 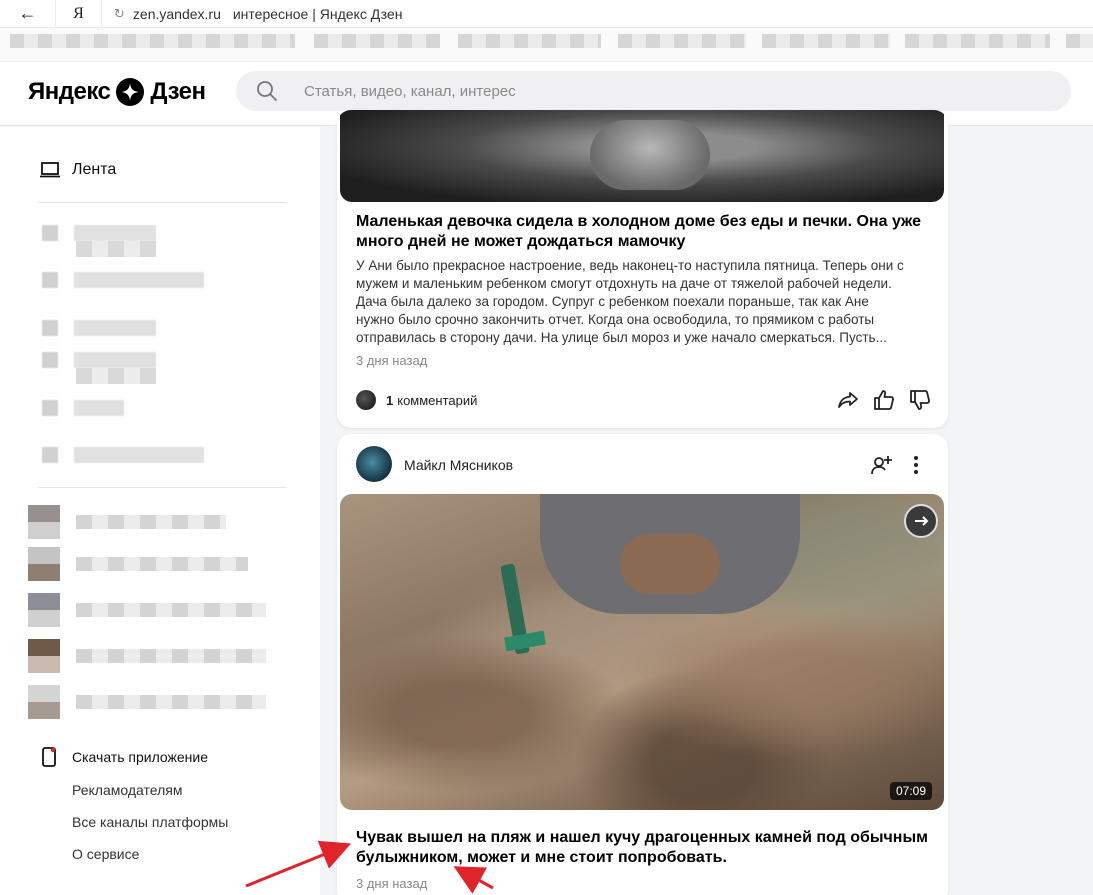 What do you see at coordinates (94, 169) in the screenshot?
I see `sidebar-item-label: Лента` at bounding box center [94, 169].